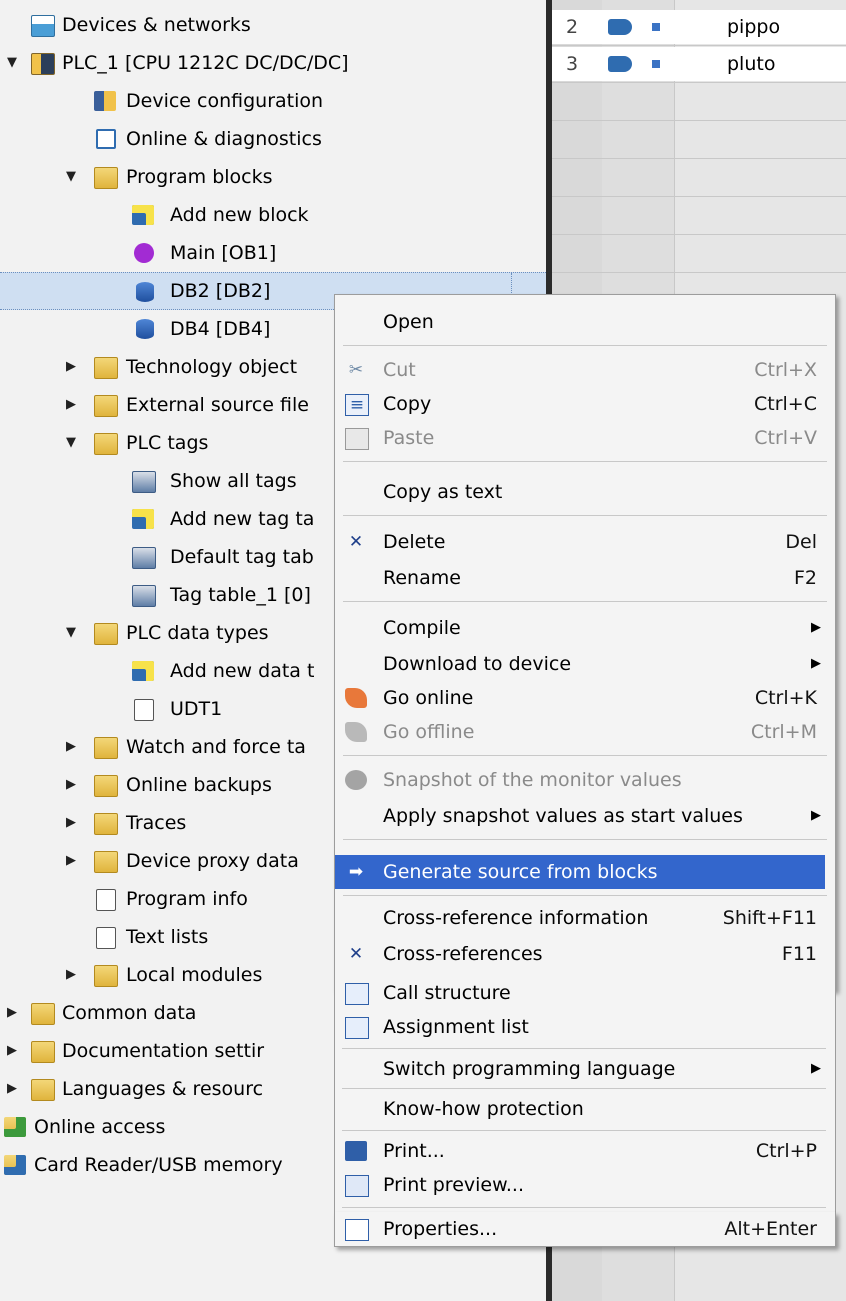 Image resolution: width=846 pixels, height=1301 pixels. I want to click on tree-item-label: DB2 [DB2], so click(220, 291).